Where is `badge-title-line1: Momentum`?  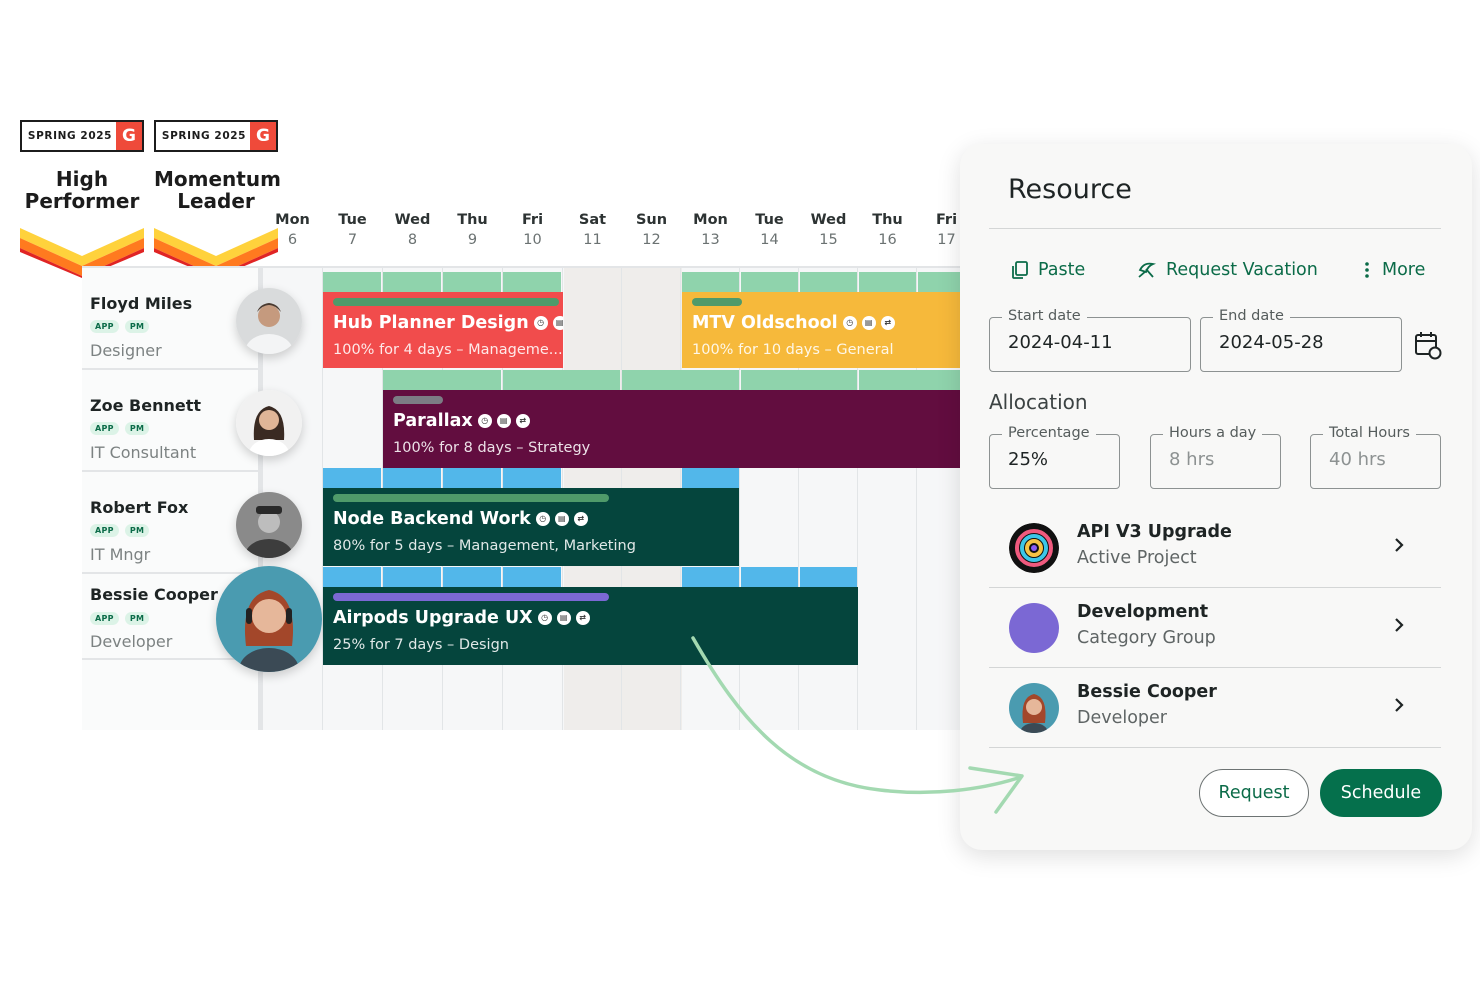
badge-title-line1: Momentum is located at coordinates (217, 179).